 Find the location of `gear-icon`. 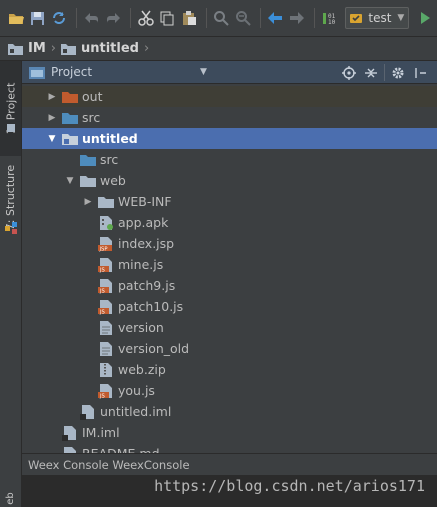

gear-icon is located at coordinates (395, 72).